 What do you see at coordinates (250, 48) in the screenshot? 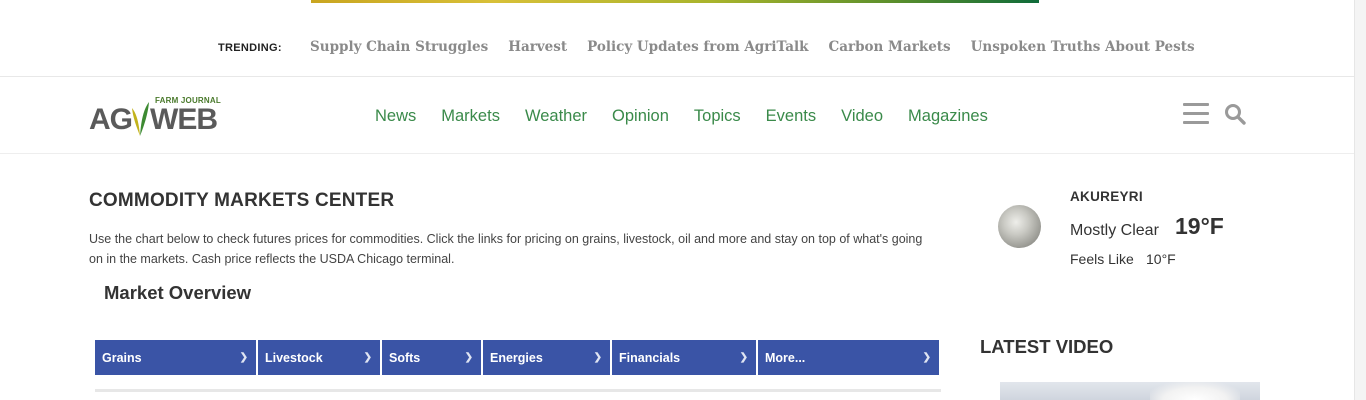
I see `trending-label: TRENDING:` at bounding box center [250, 48].